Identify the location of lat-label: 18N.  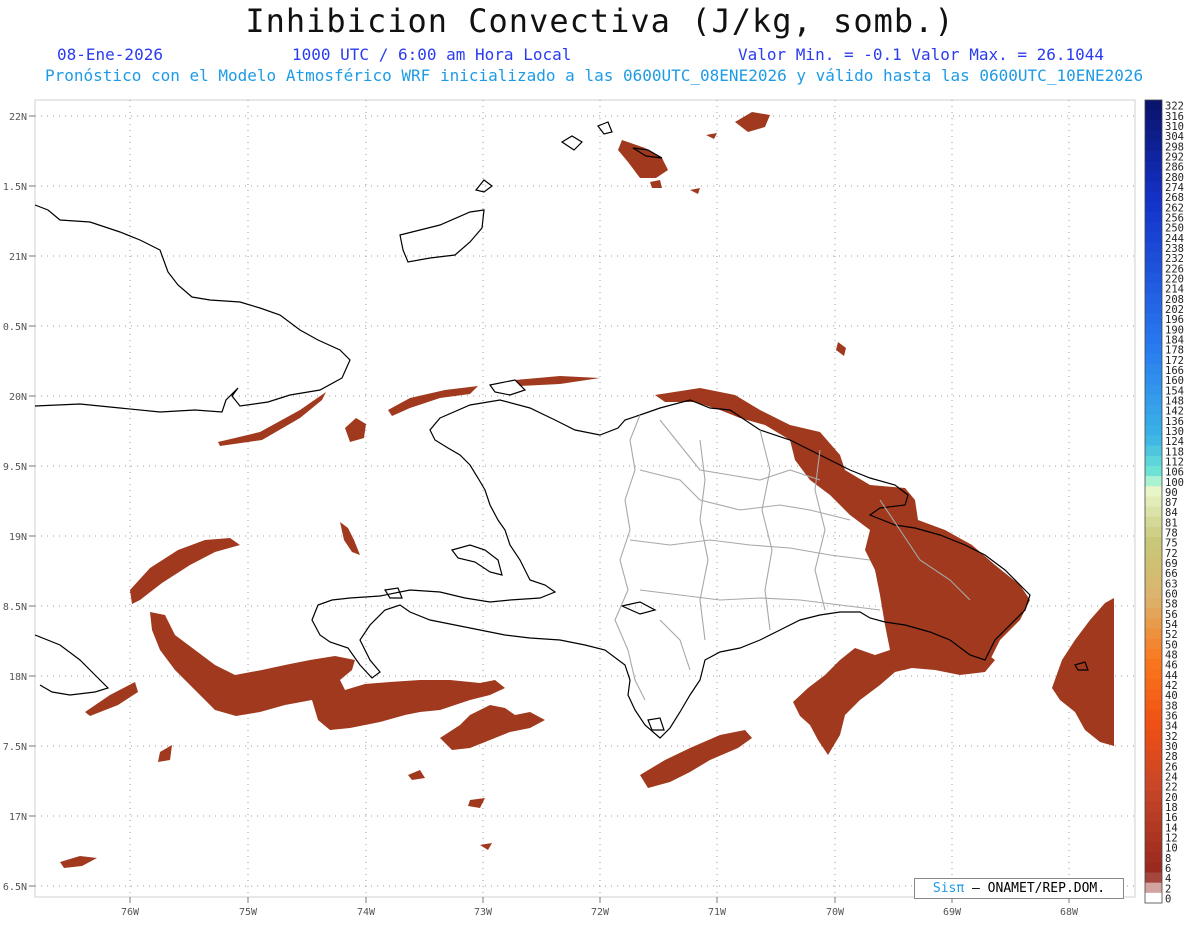
(18, 677).